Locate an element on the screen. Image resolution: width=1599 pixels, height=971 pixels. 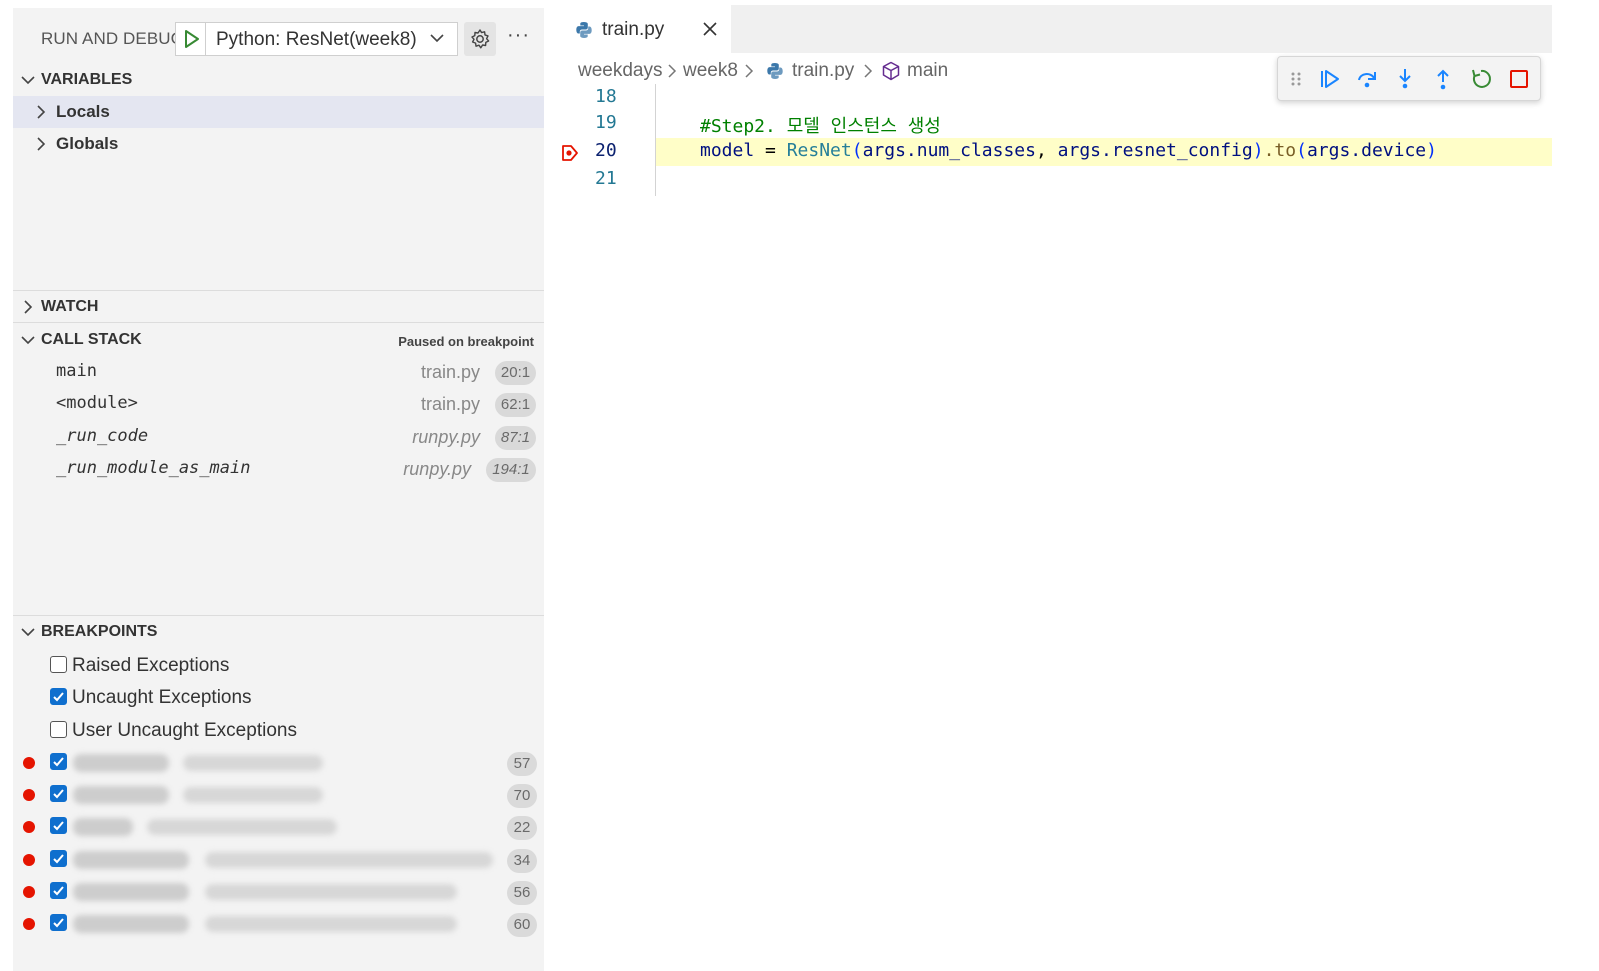
breadcrumb-item: weekdays is located at coordinates (620, 71).